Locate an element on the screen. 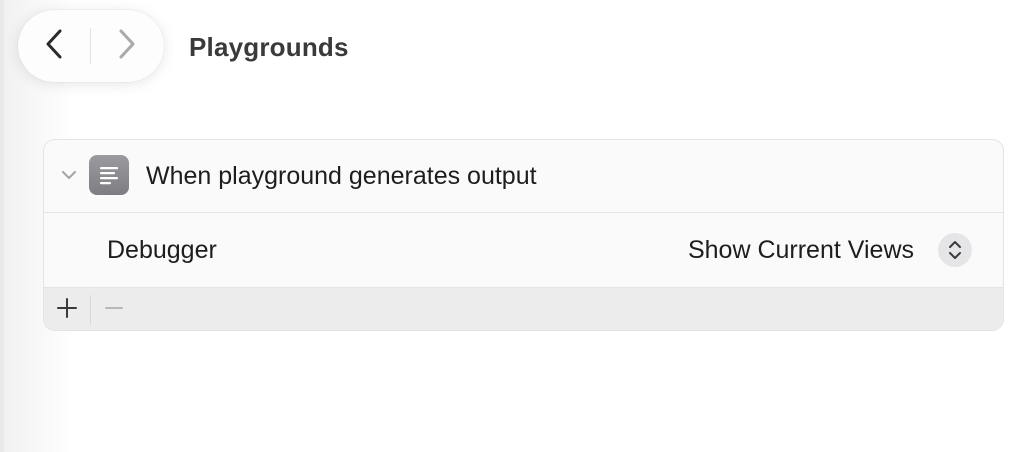  chevron-right-icon is located at coordinates (127, 46).